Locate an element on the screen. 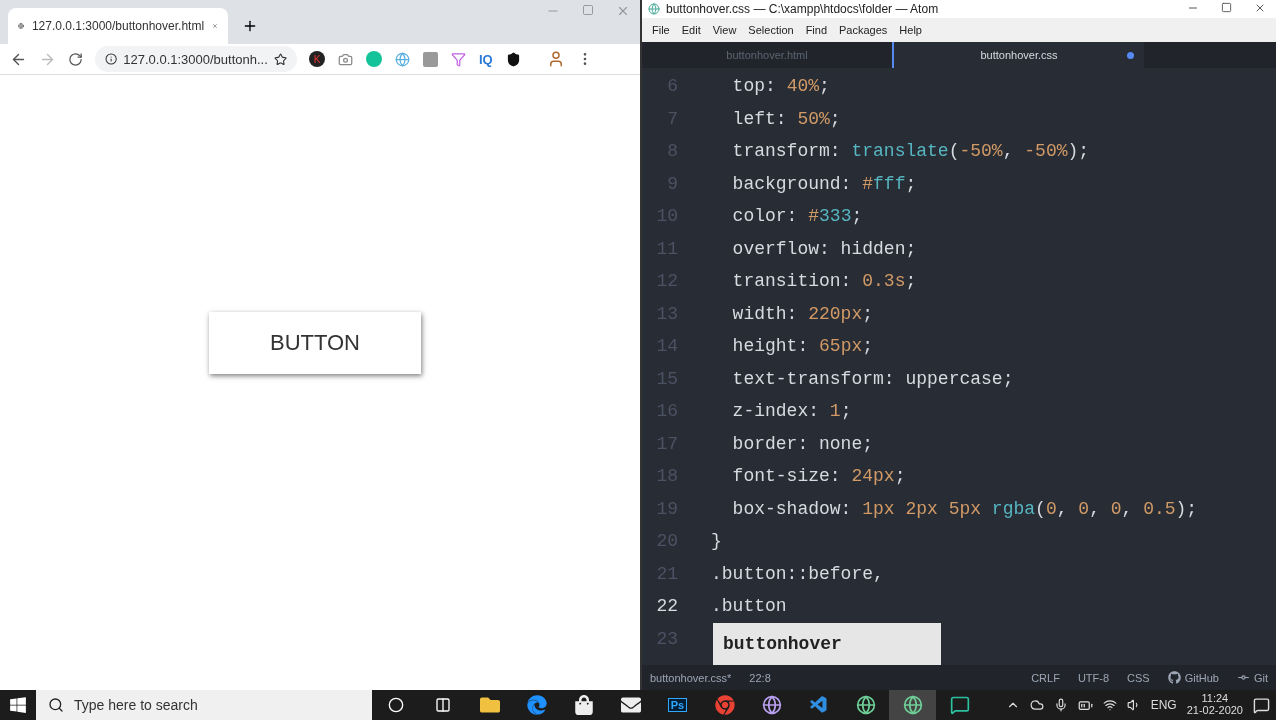 The width and height of the screenshot is (1276, 720). notification-icon is located at coordinates (1261, 705).